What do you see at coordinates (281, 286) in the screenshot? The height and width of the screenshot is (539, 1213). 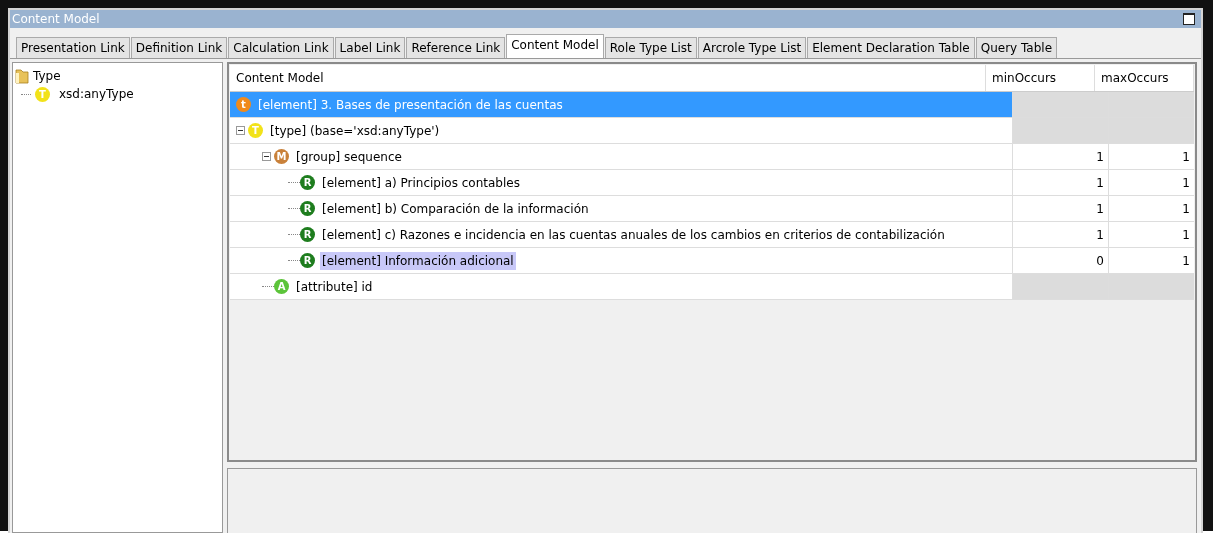 I see `node-icon: A` at bounding box center [281, 286].